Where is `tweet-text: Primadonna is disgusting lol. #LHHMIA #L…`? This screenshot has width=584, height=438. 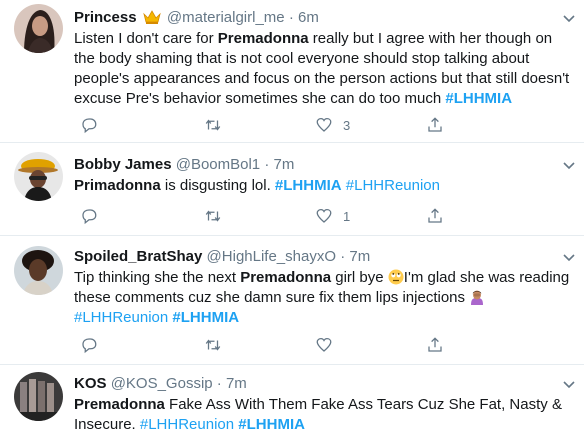
tweet-text: Primadonna is disgusting lol. #LHHMIA #L… is located at coordinates (324, 186).